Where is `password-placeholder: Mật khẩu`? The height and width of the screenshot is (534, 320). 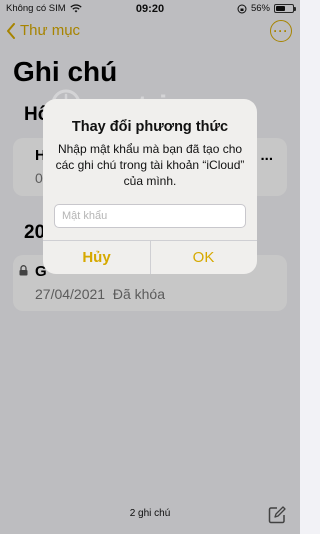 password-placeholder: Mật khẩu is located at coordinates (85, 216).